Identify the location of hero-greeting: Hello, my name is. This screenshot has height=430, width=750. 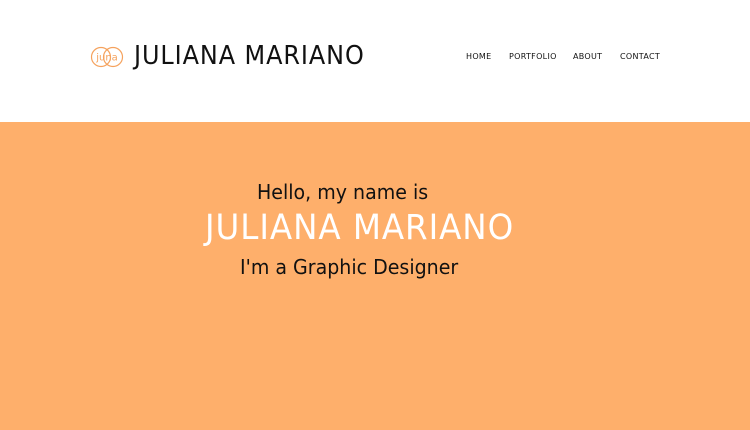
(343, 192).